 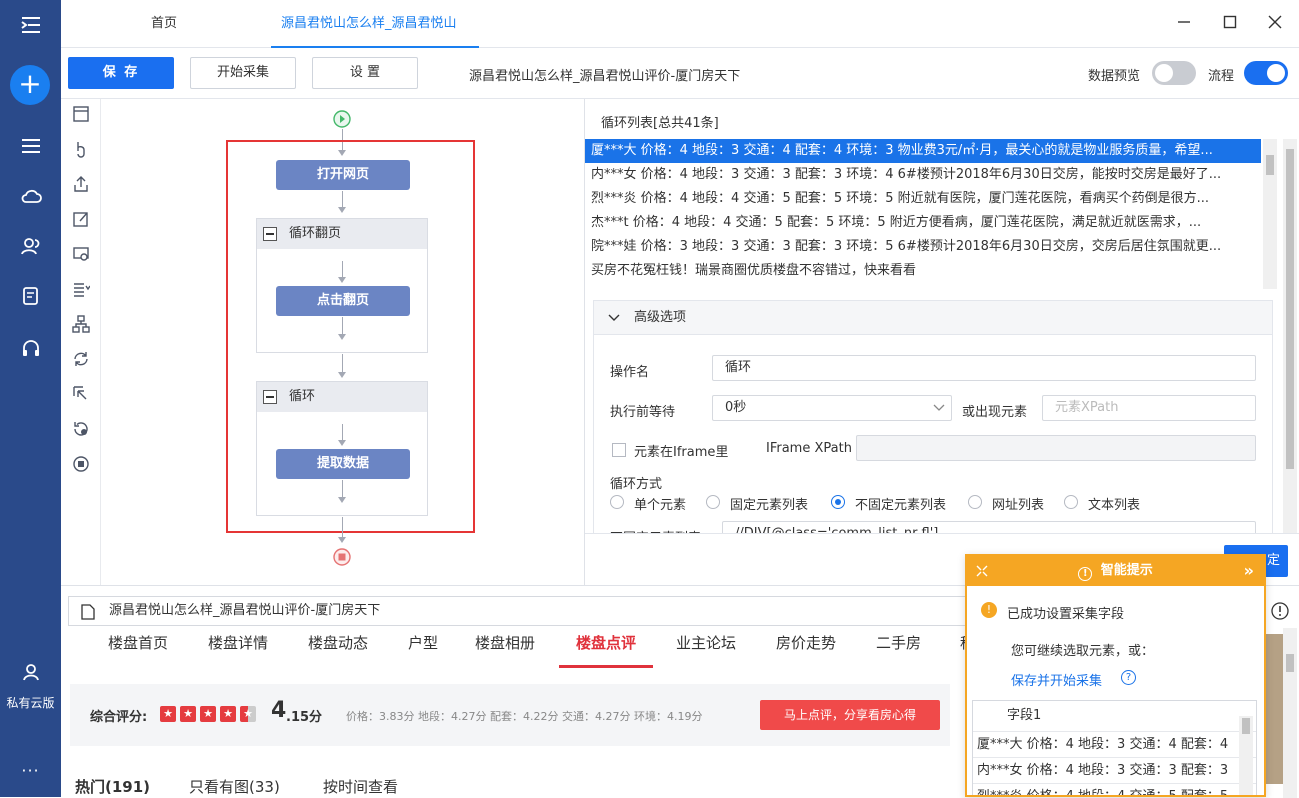 I want to click on close-icon, so click(x=1275, y=24).